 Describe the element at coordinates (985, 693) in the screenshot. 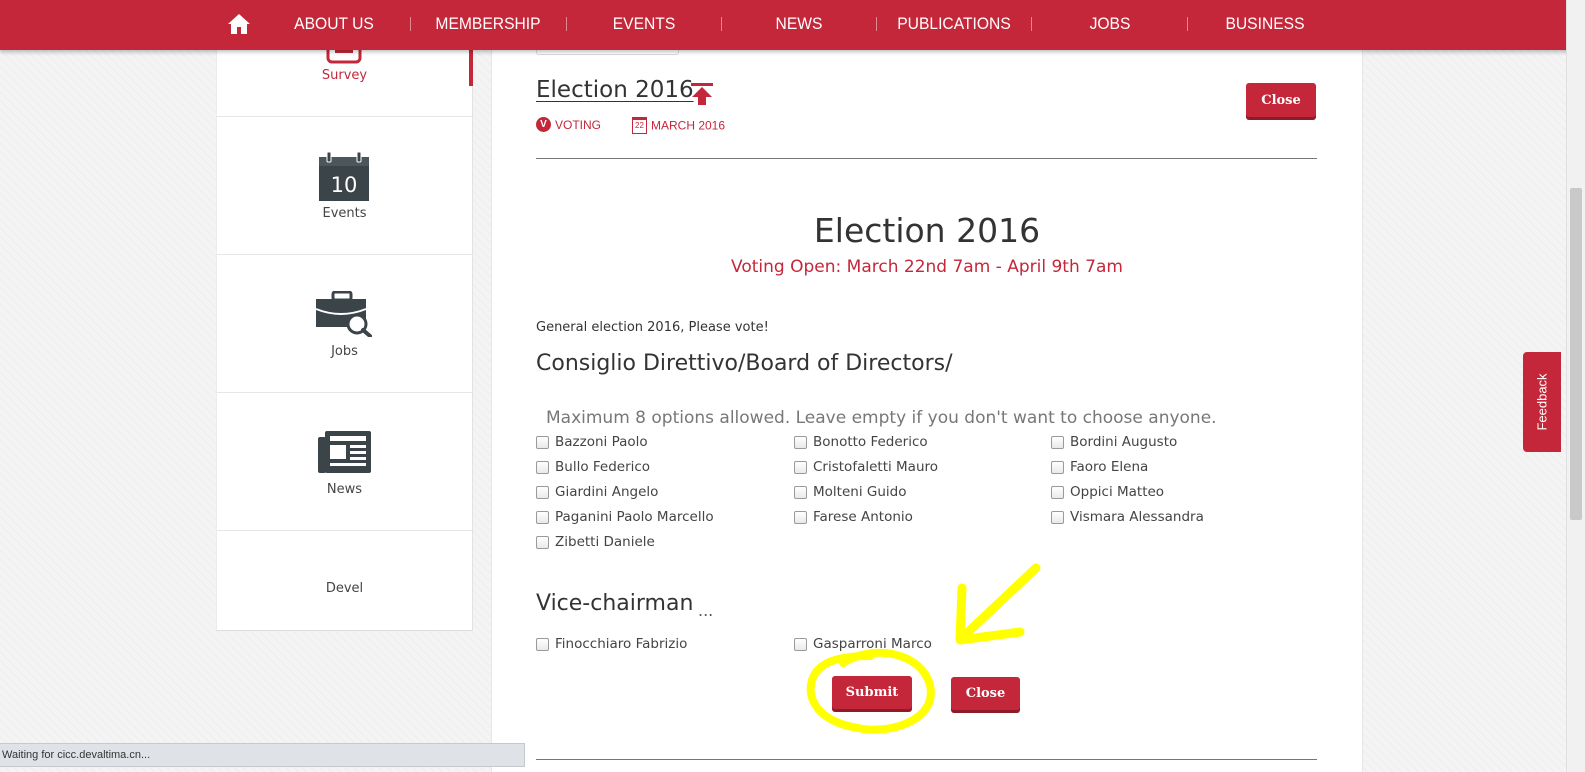

I see `close-button-bottom: Close` at that location.